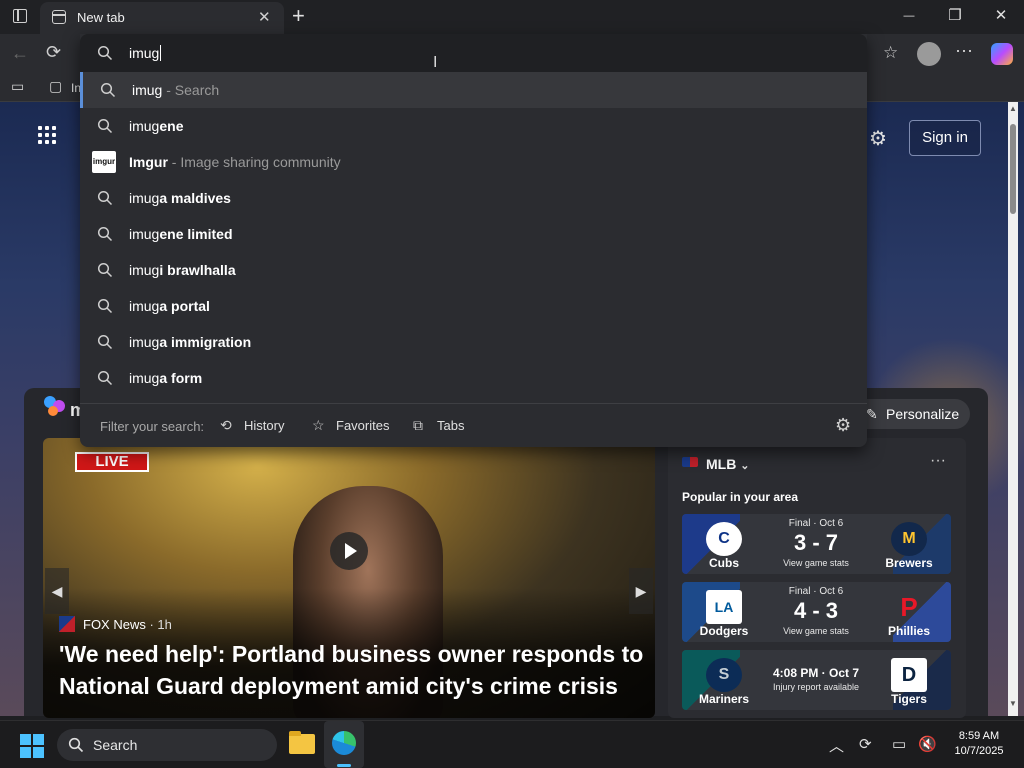 Image resolution: width=1024 pixels, height=768 pixels. Describe the element at coordinates (955, 15) in the screenshot. I see `maximize-button: ❐` at that location.